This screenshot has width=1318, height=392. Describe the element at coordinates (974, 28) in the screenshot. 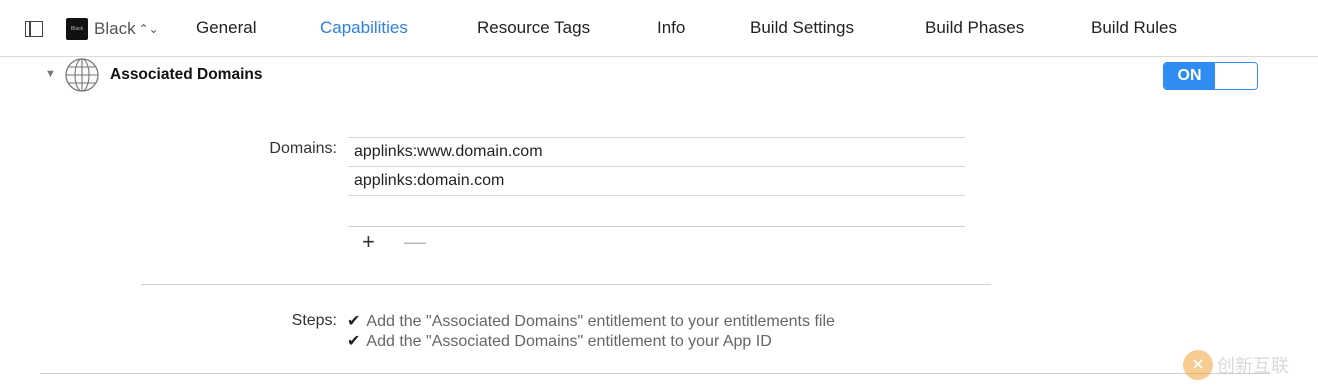

I see `tab-build-phases: Build Phases` at that location.